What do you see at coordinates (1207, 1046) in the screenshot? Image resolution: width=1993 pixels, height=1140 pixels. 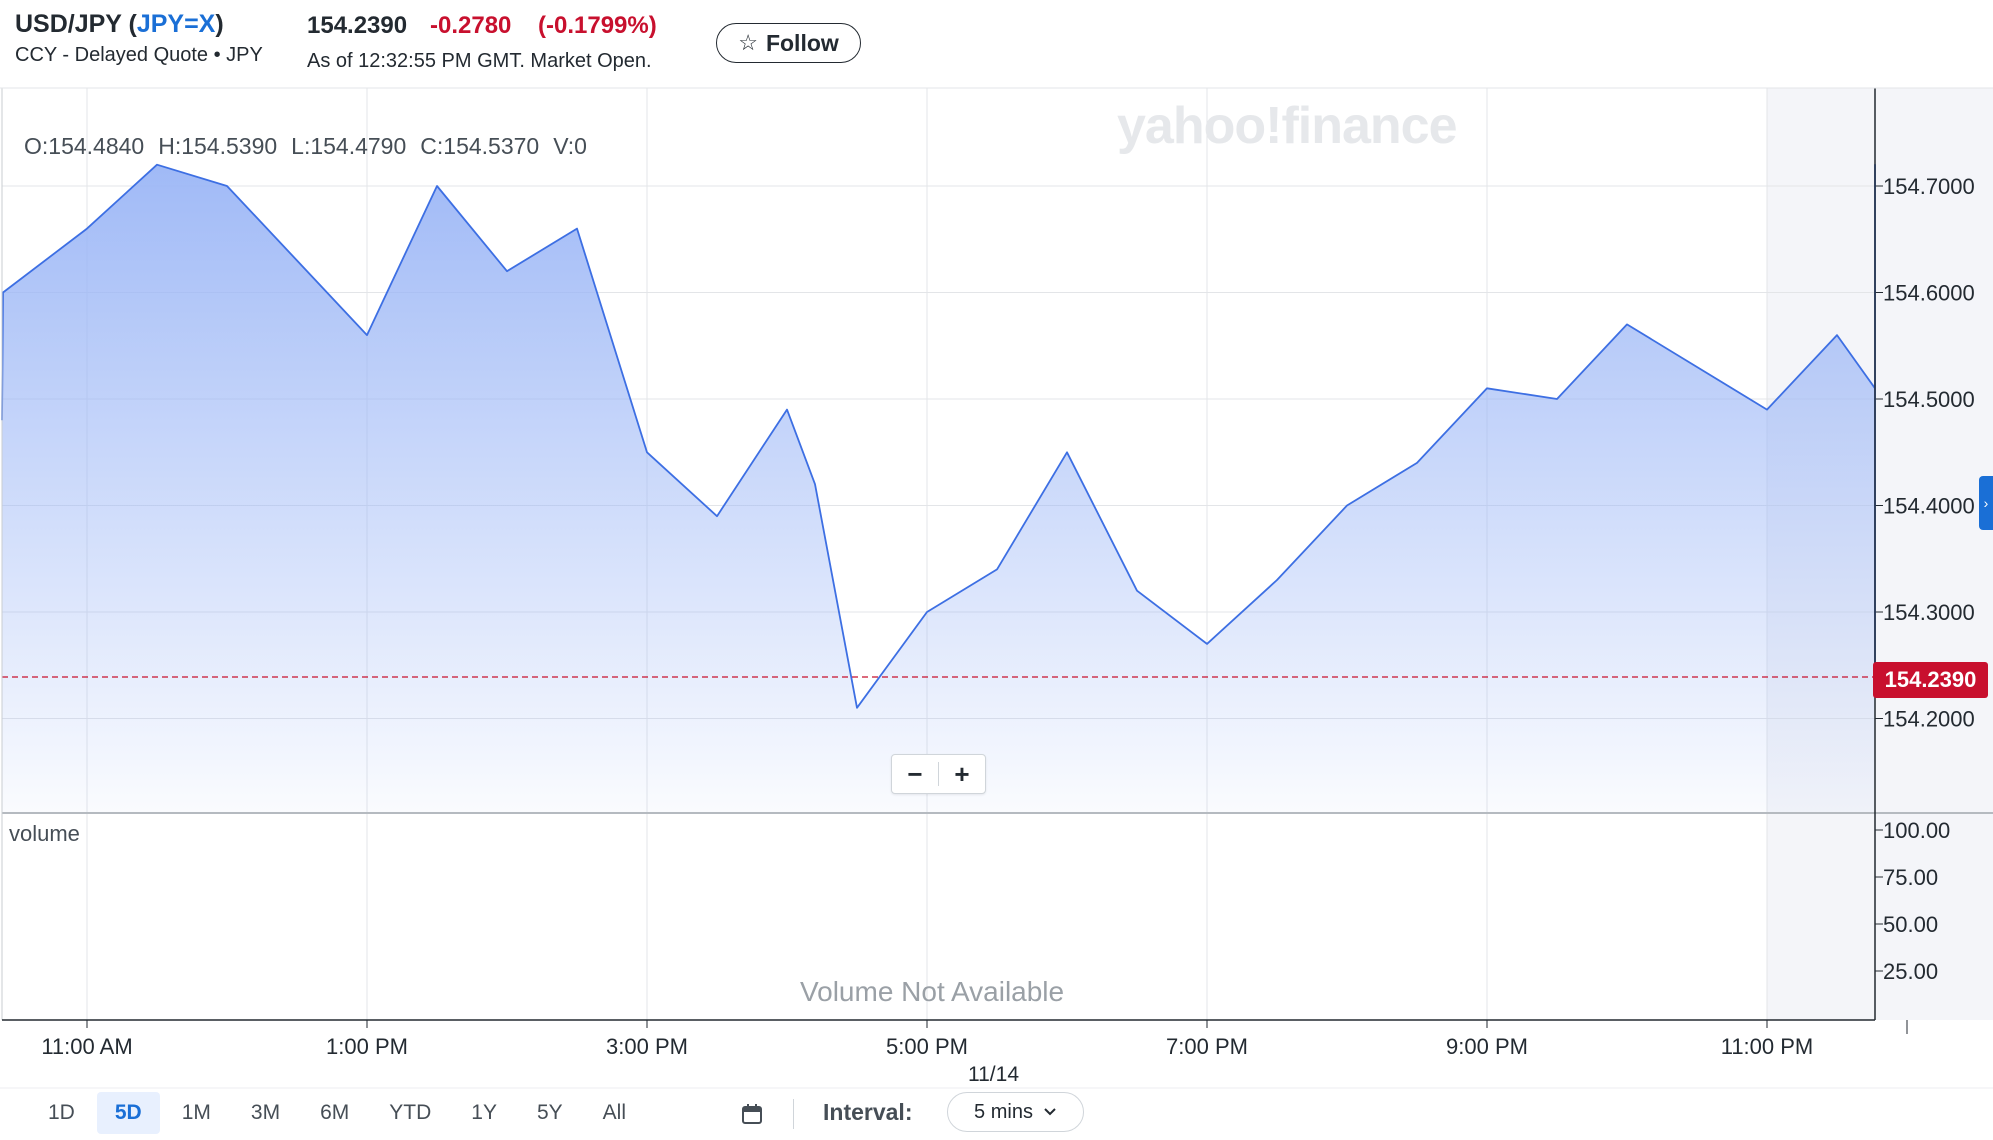 I see `x-tick-label-4: 7:00 PM` at bounding box center [1207, 1046].